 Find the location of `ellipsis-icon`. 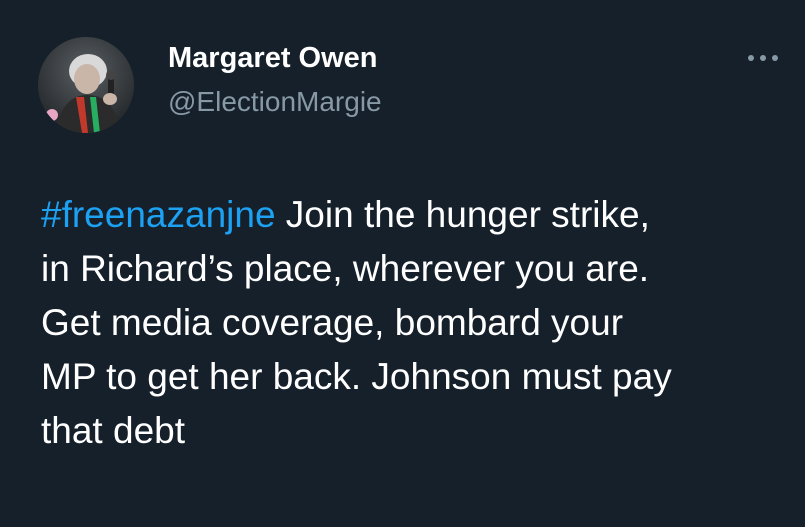

ellipsis-icon is located at coordinates (763, 58).